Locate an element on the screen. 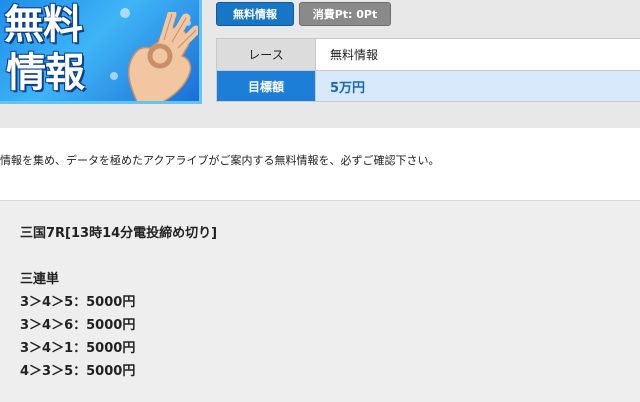 The height and width of the screenshot is (402, 640). free-info-badge: 無料情報 is located at coordinates (255, 14).